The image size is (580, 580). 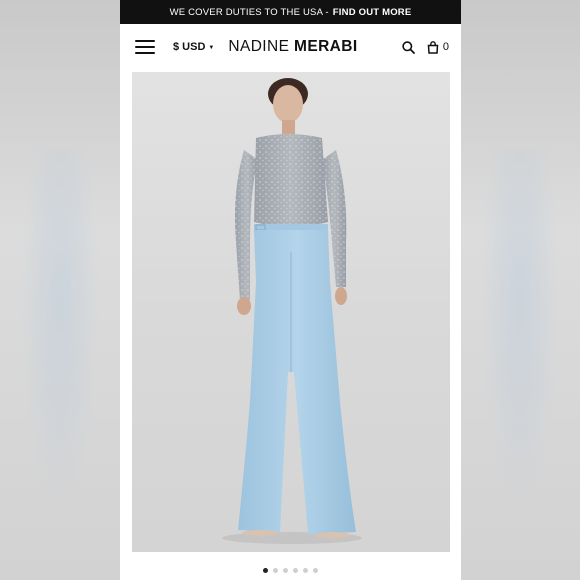 What do you see at coordinates (261, 46) in the screenshot?
I see `logo-first: NADINE` at bounding box center [261, 46].